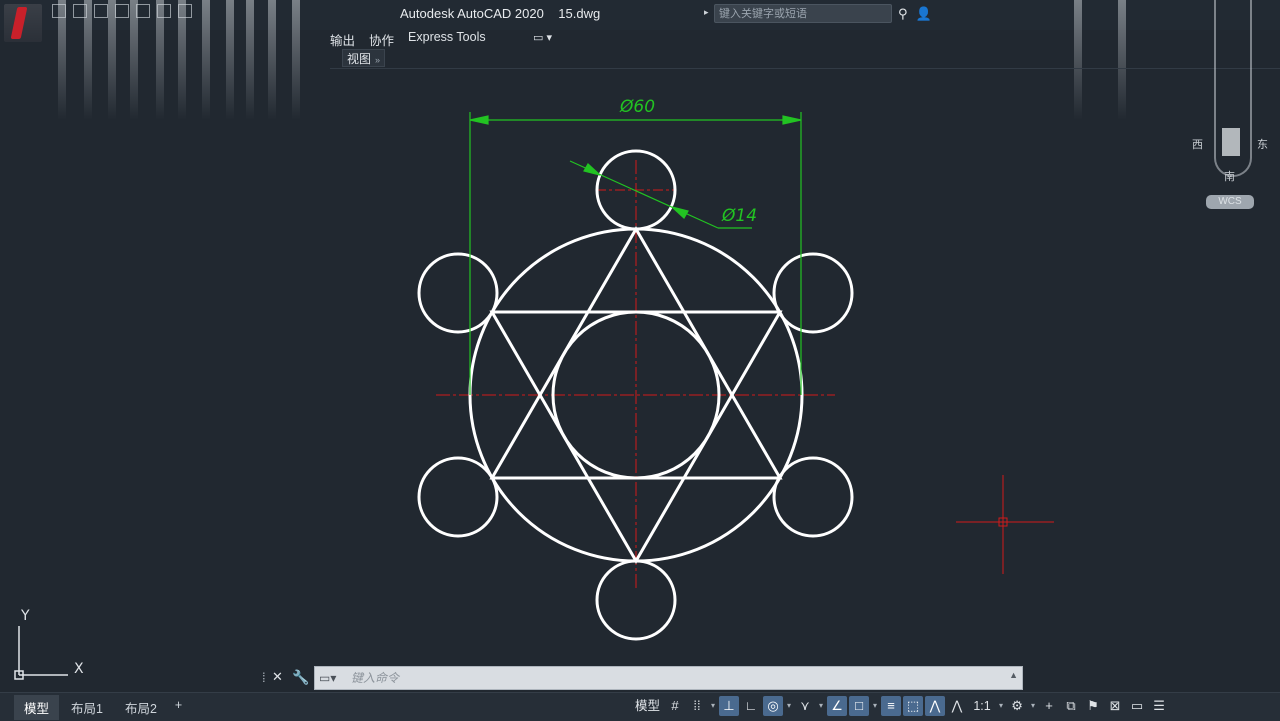 This screenshot has height=721, width=1280. What do you see at coordinates (875, 706) in the screenshot?
I see `osnap-dropdown-icon: ▾` at bounding box center [875, 706].